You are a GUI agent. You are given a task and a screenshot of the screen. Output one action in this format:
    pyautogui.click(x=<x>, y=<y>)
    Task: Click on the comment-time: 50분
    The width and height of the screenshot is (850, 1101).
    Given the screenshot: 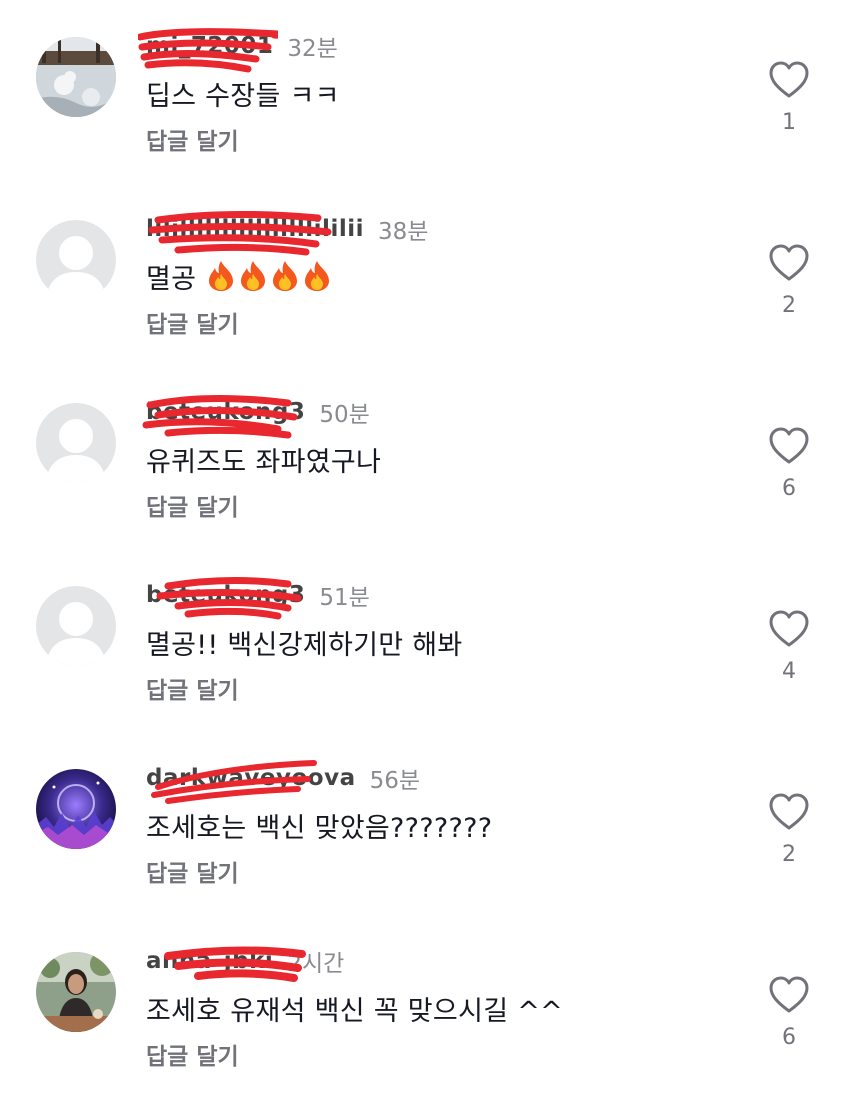 What is the action you would take?
    pyautogui.click(x=344, y=415)
    